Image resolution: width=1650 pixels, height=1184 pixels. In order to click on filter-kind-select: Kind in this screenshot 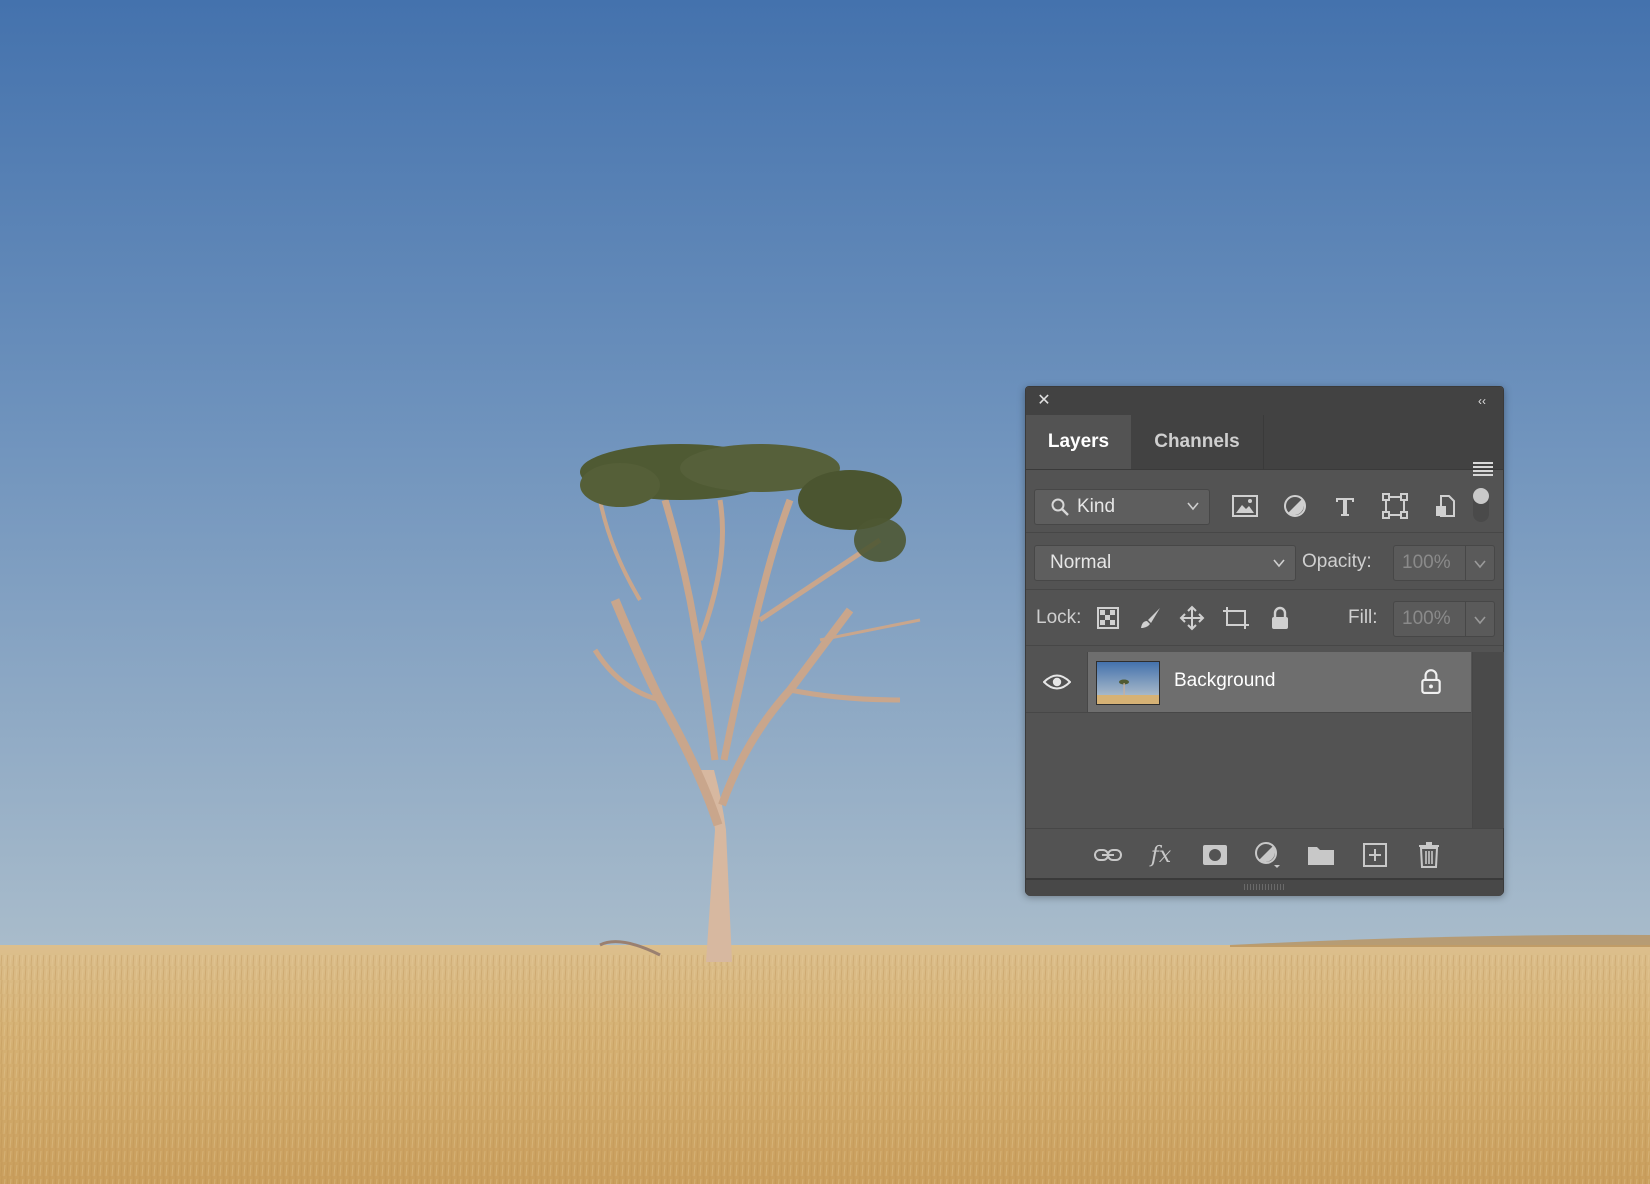, I will do `click(1122, 507)`.